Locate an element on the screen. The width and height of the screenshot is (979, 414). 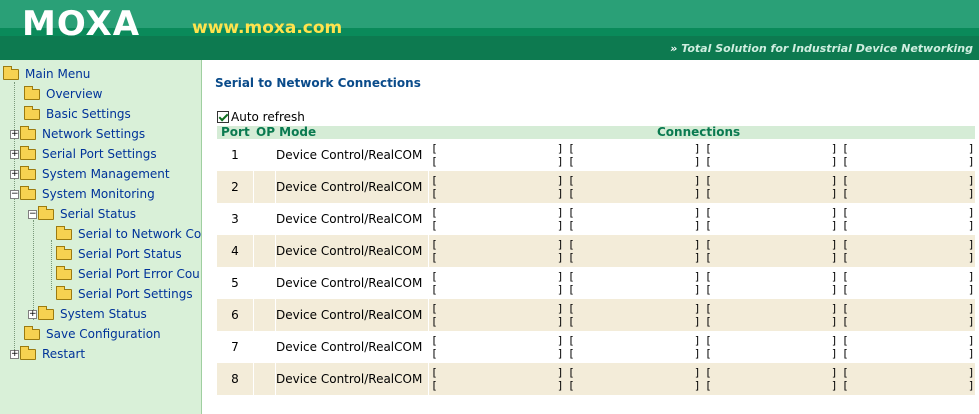
sidebar-item-serial-port-error-count: Serial Port Error Cou is located at coordinates (128, 274).